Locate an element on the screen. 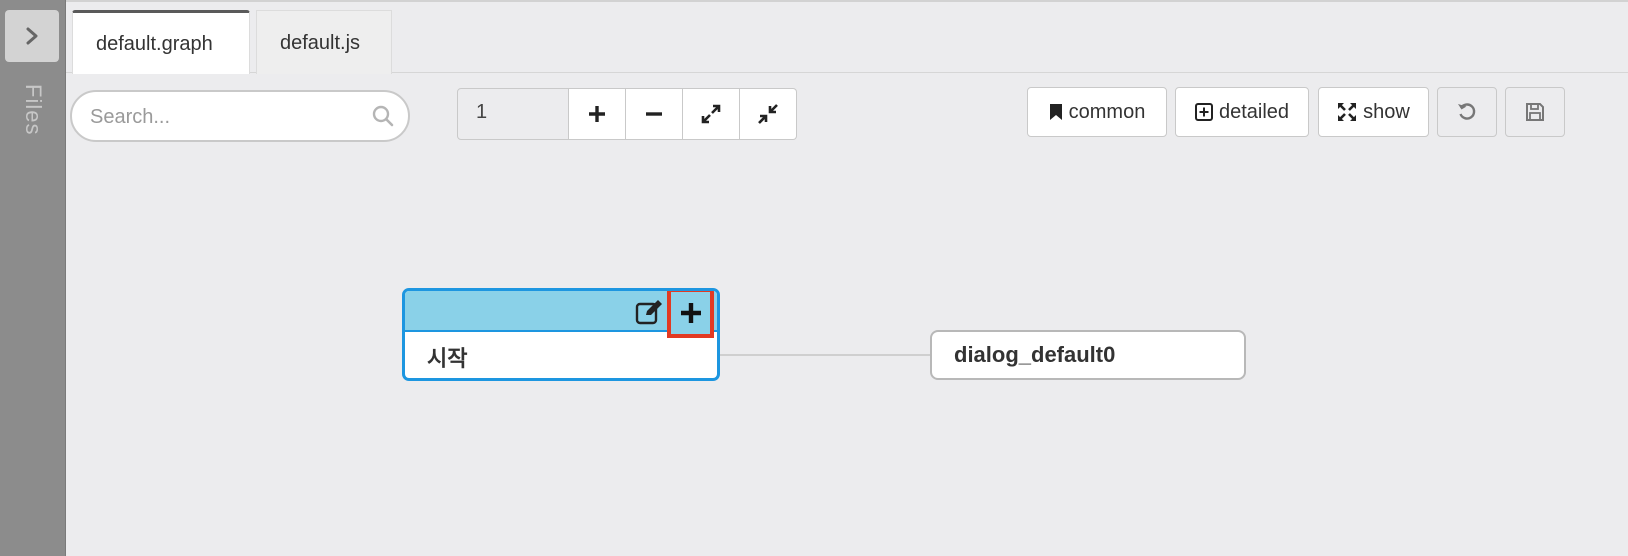 Image resolution: width=1628 pixels, height=556 pixels. compress-icon is located at coordinates (768, 114).